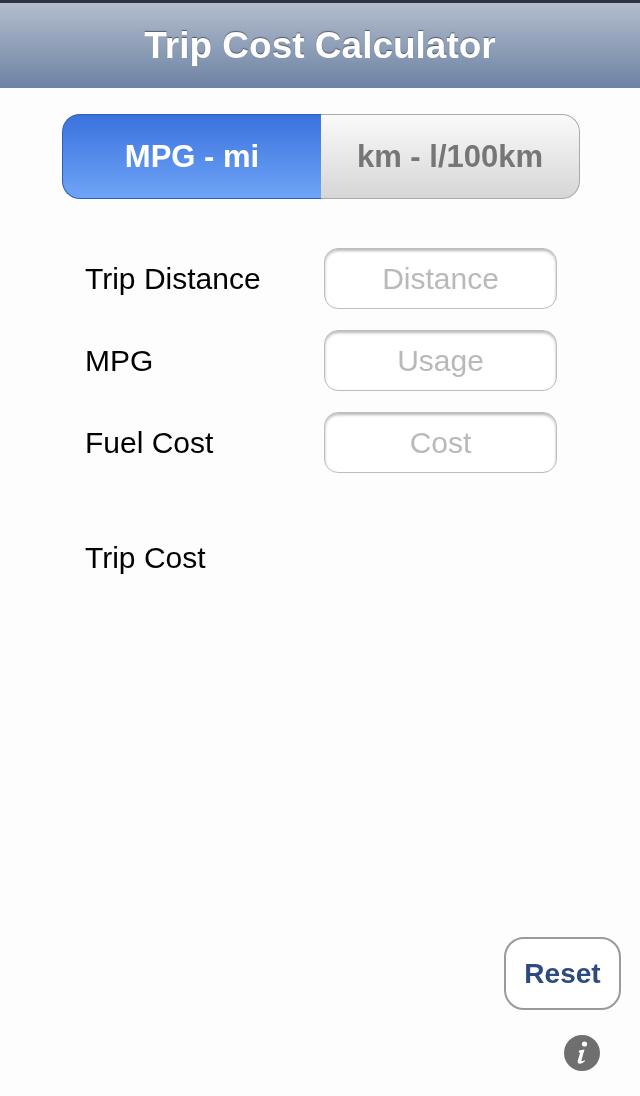 The width and height of the screenshot is (640, 1096). What do you see at coordinates (120, 360) in the screenshot?
I see `field-label: MPG` at bounding box center [120, 360].